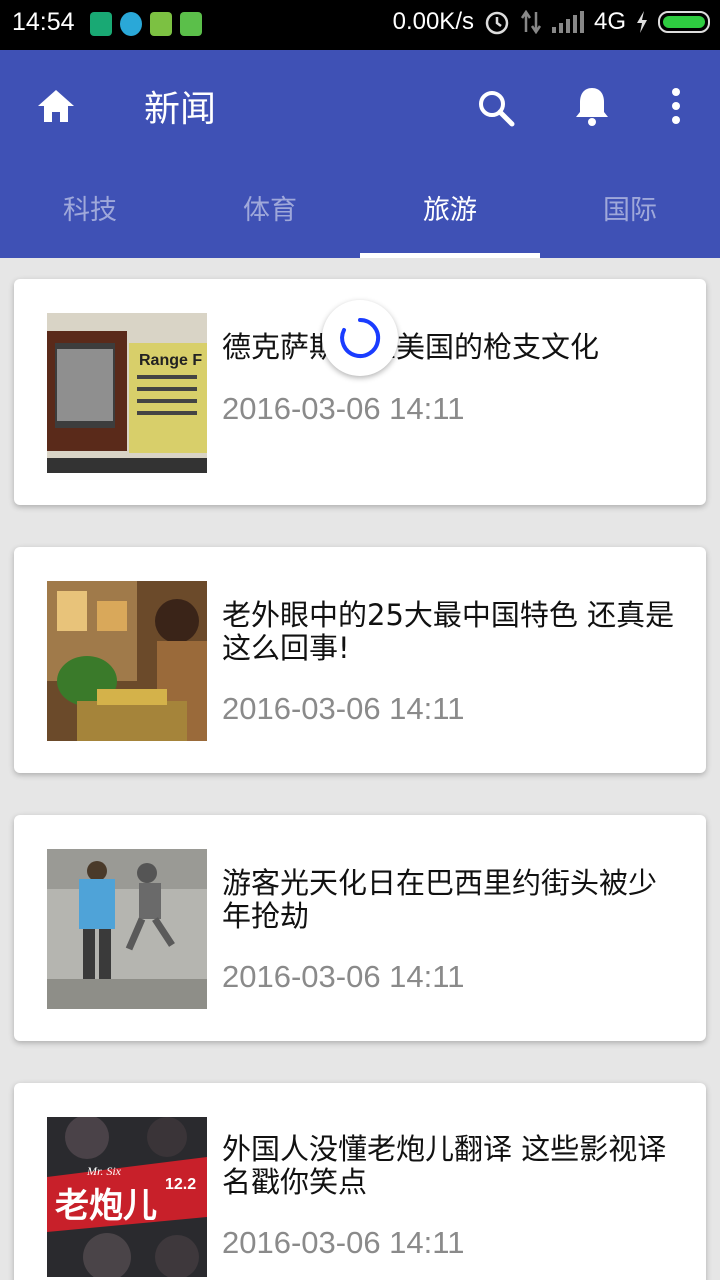 This screenshot has width=720, height=1280. What do you see at coordinates (448, 631) in the screenshot?
I see `news-title: 老外眼中的25大最中国特色 还真是这么回事!` at bounding box center [448, 631].